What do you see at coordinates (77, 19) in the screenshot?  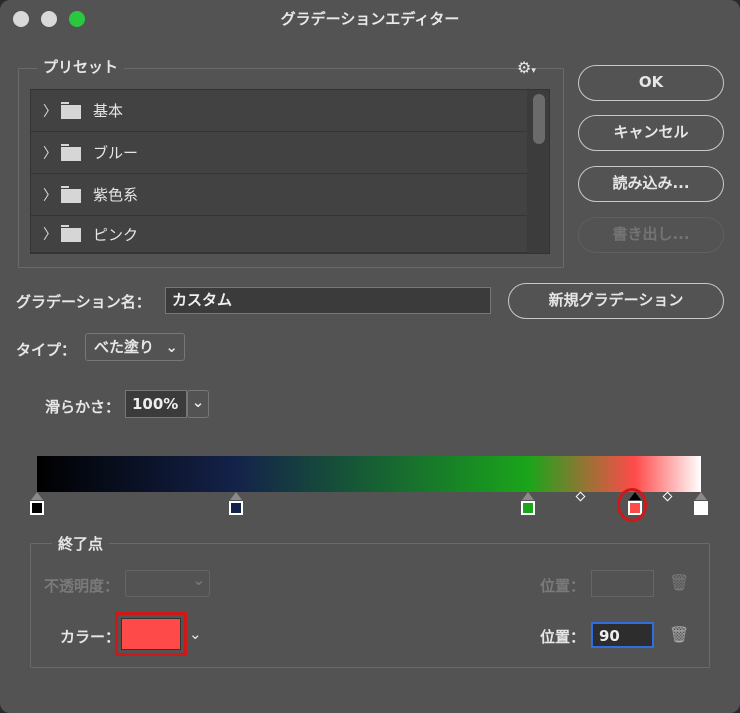 I see `zoom-button` at bounding box center [77, 19].